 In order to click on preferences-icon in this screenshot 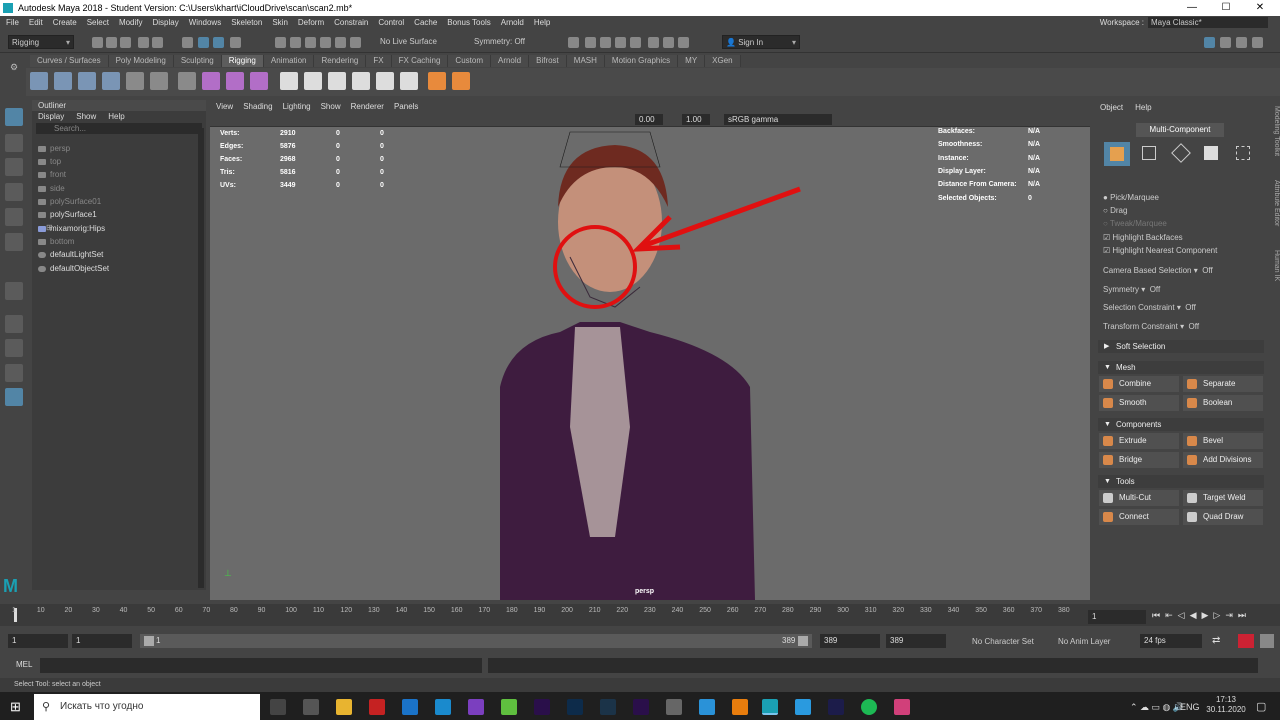, I will do `click(1267, 641)`.